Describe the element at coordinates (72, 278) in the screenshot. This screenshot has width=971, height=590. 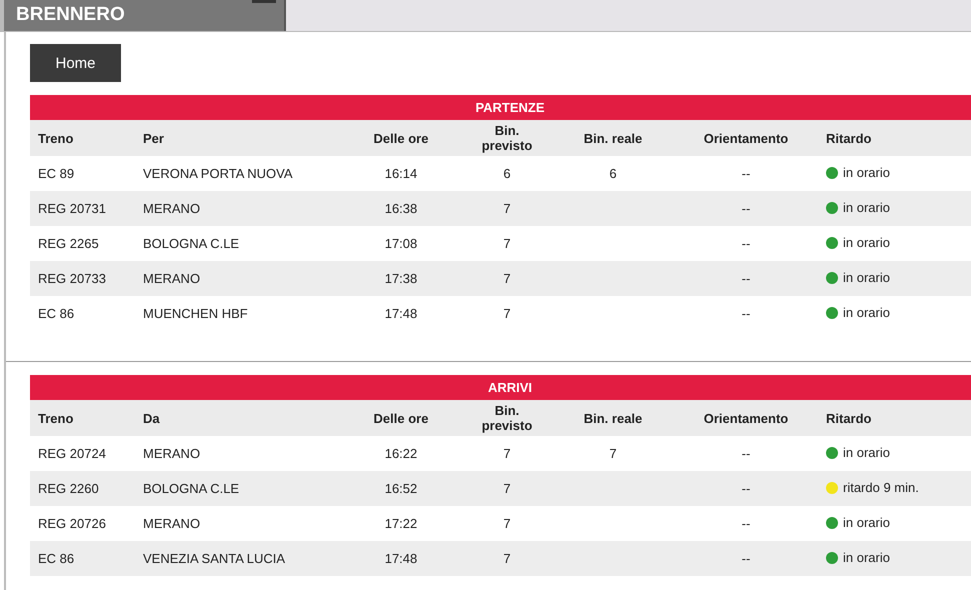
I see `table-cell: REG 20733` at that location.